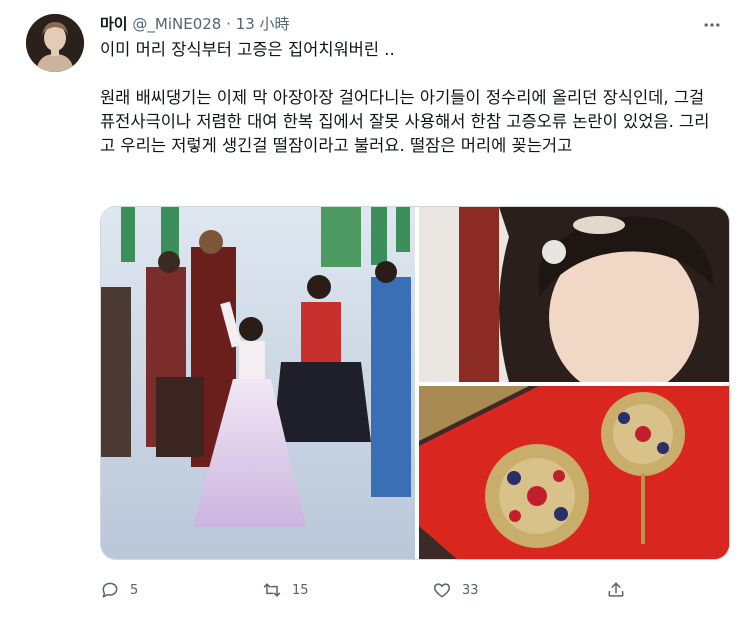 This screenshot has height=619, width=743. I want to click on avatar, so click(55, 43).